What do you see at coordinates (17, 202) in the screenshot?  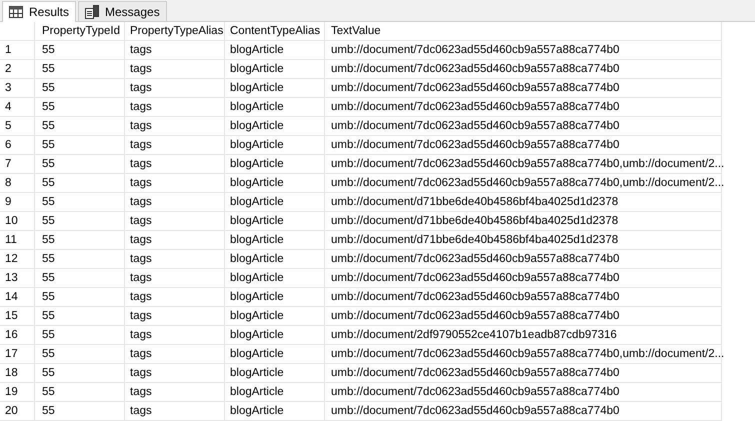 I see `row-number: 9` at bounding box center [17, 202].